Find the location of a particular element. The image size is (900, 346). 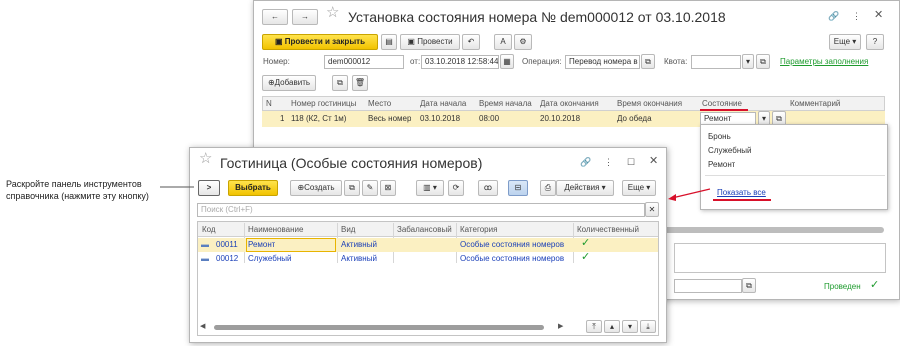

red-arrow-line is located at coordinates (691, 193).